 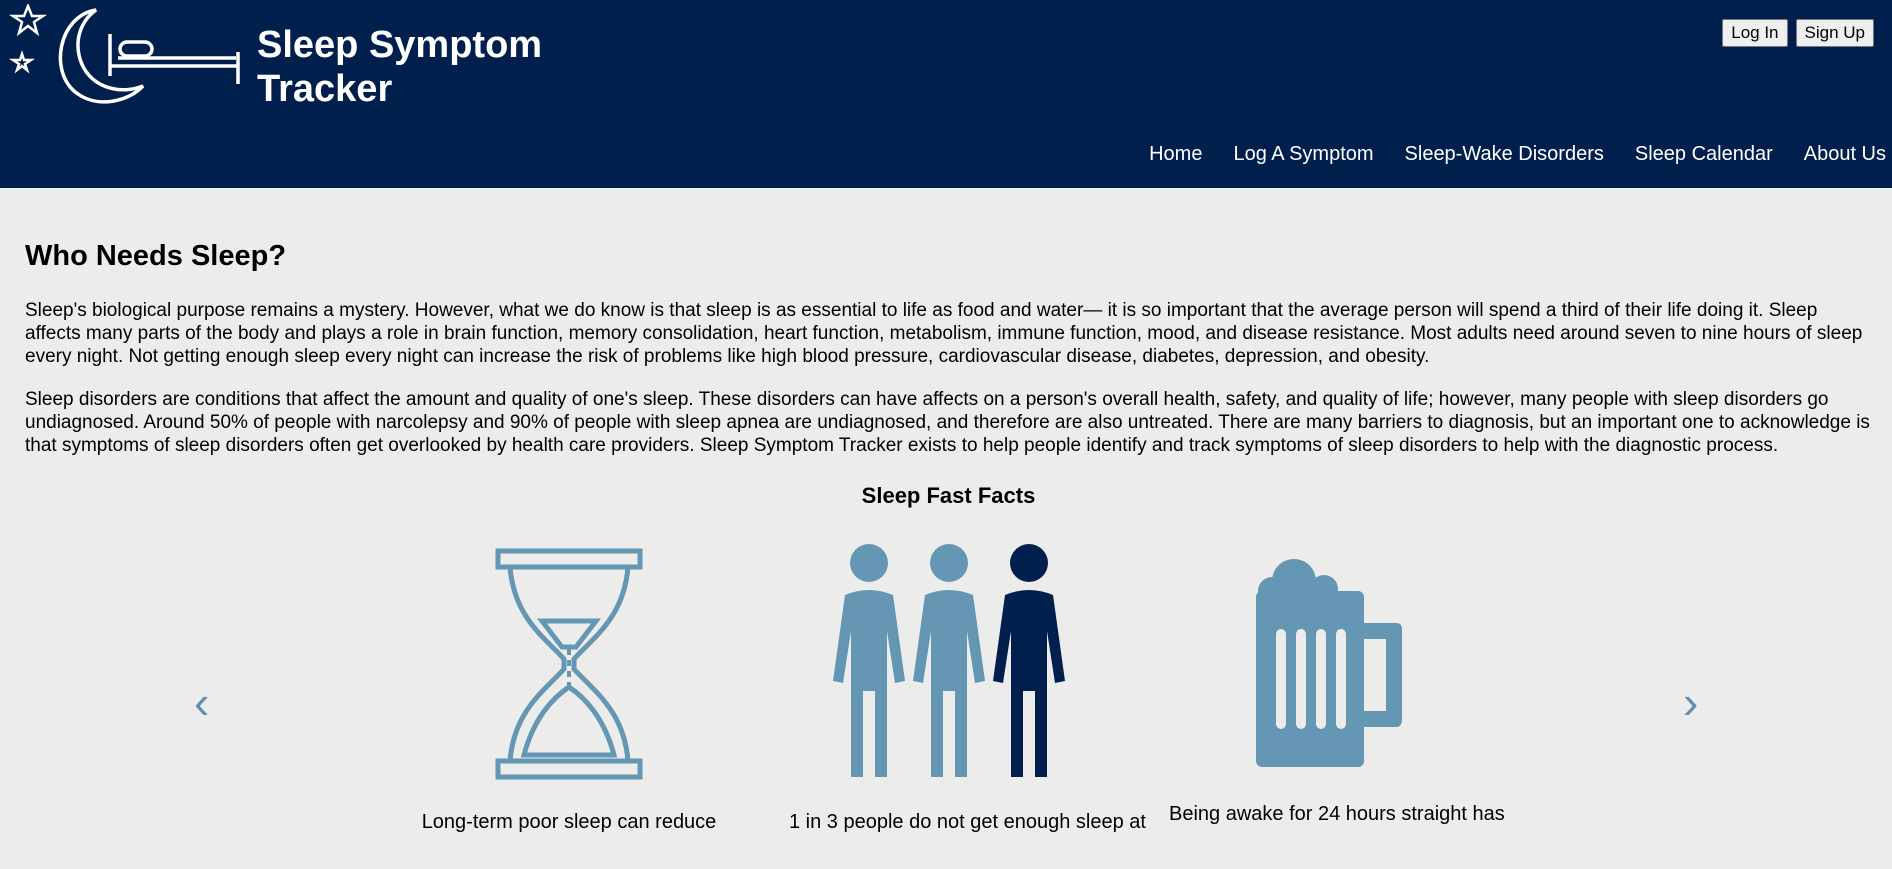 I want to click on fast-facts-heading: Sleep Fast Facts, so click(x=948, y=495).